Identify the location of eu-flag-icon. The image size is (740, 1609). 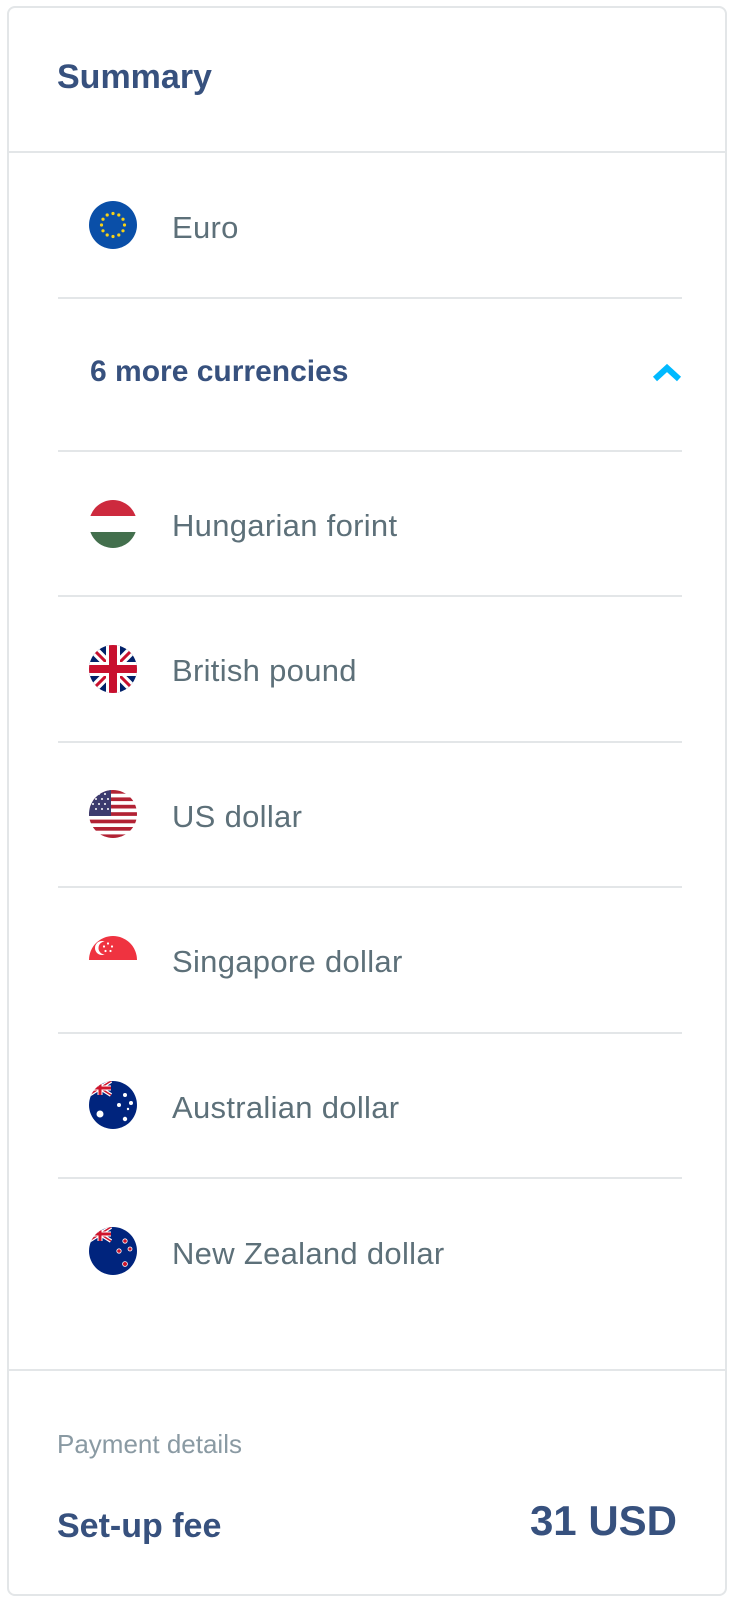
(113, 225).